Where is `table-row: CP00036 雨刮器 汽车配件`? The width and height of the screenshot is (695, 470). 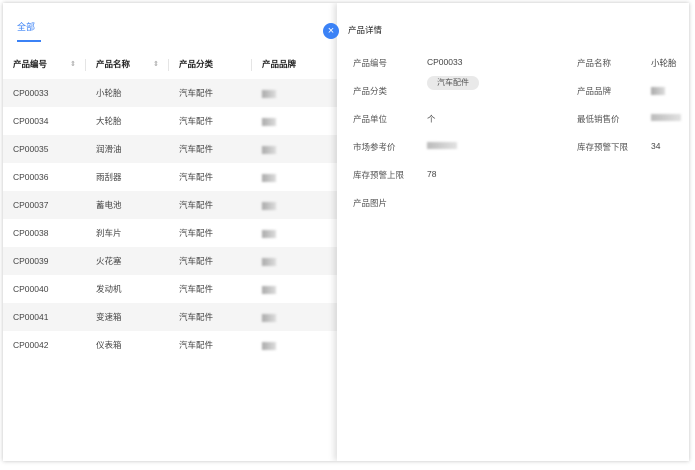 table-row: CP00036 雨刮器 汽车配件 is located at coordinates (173, 177).